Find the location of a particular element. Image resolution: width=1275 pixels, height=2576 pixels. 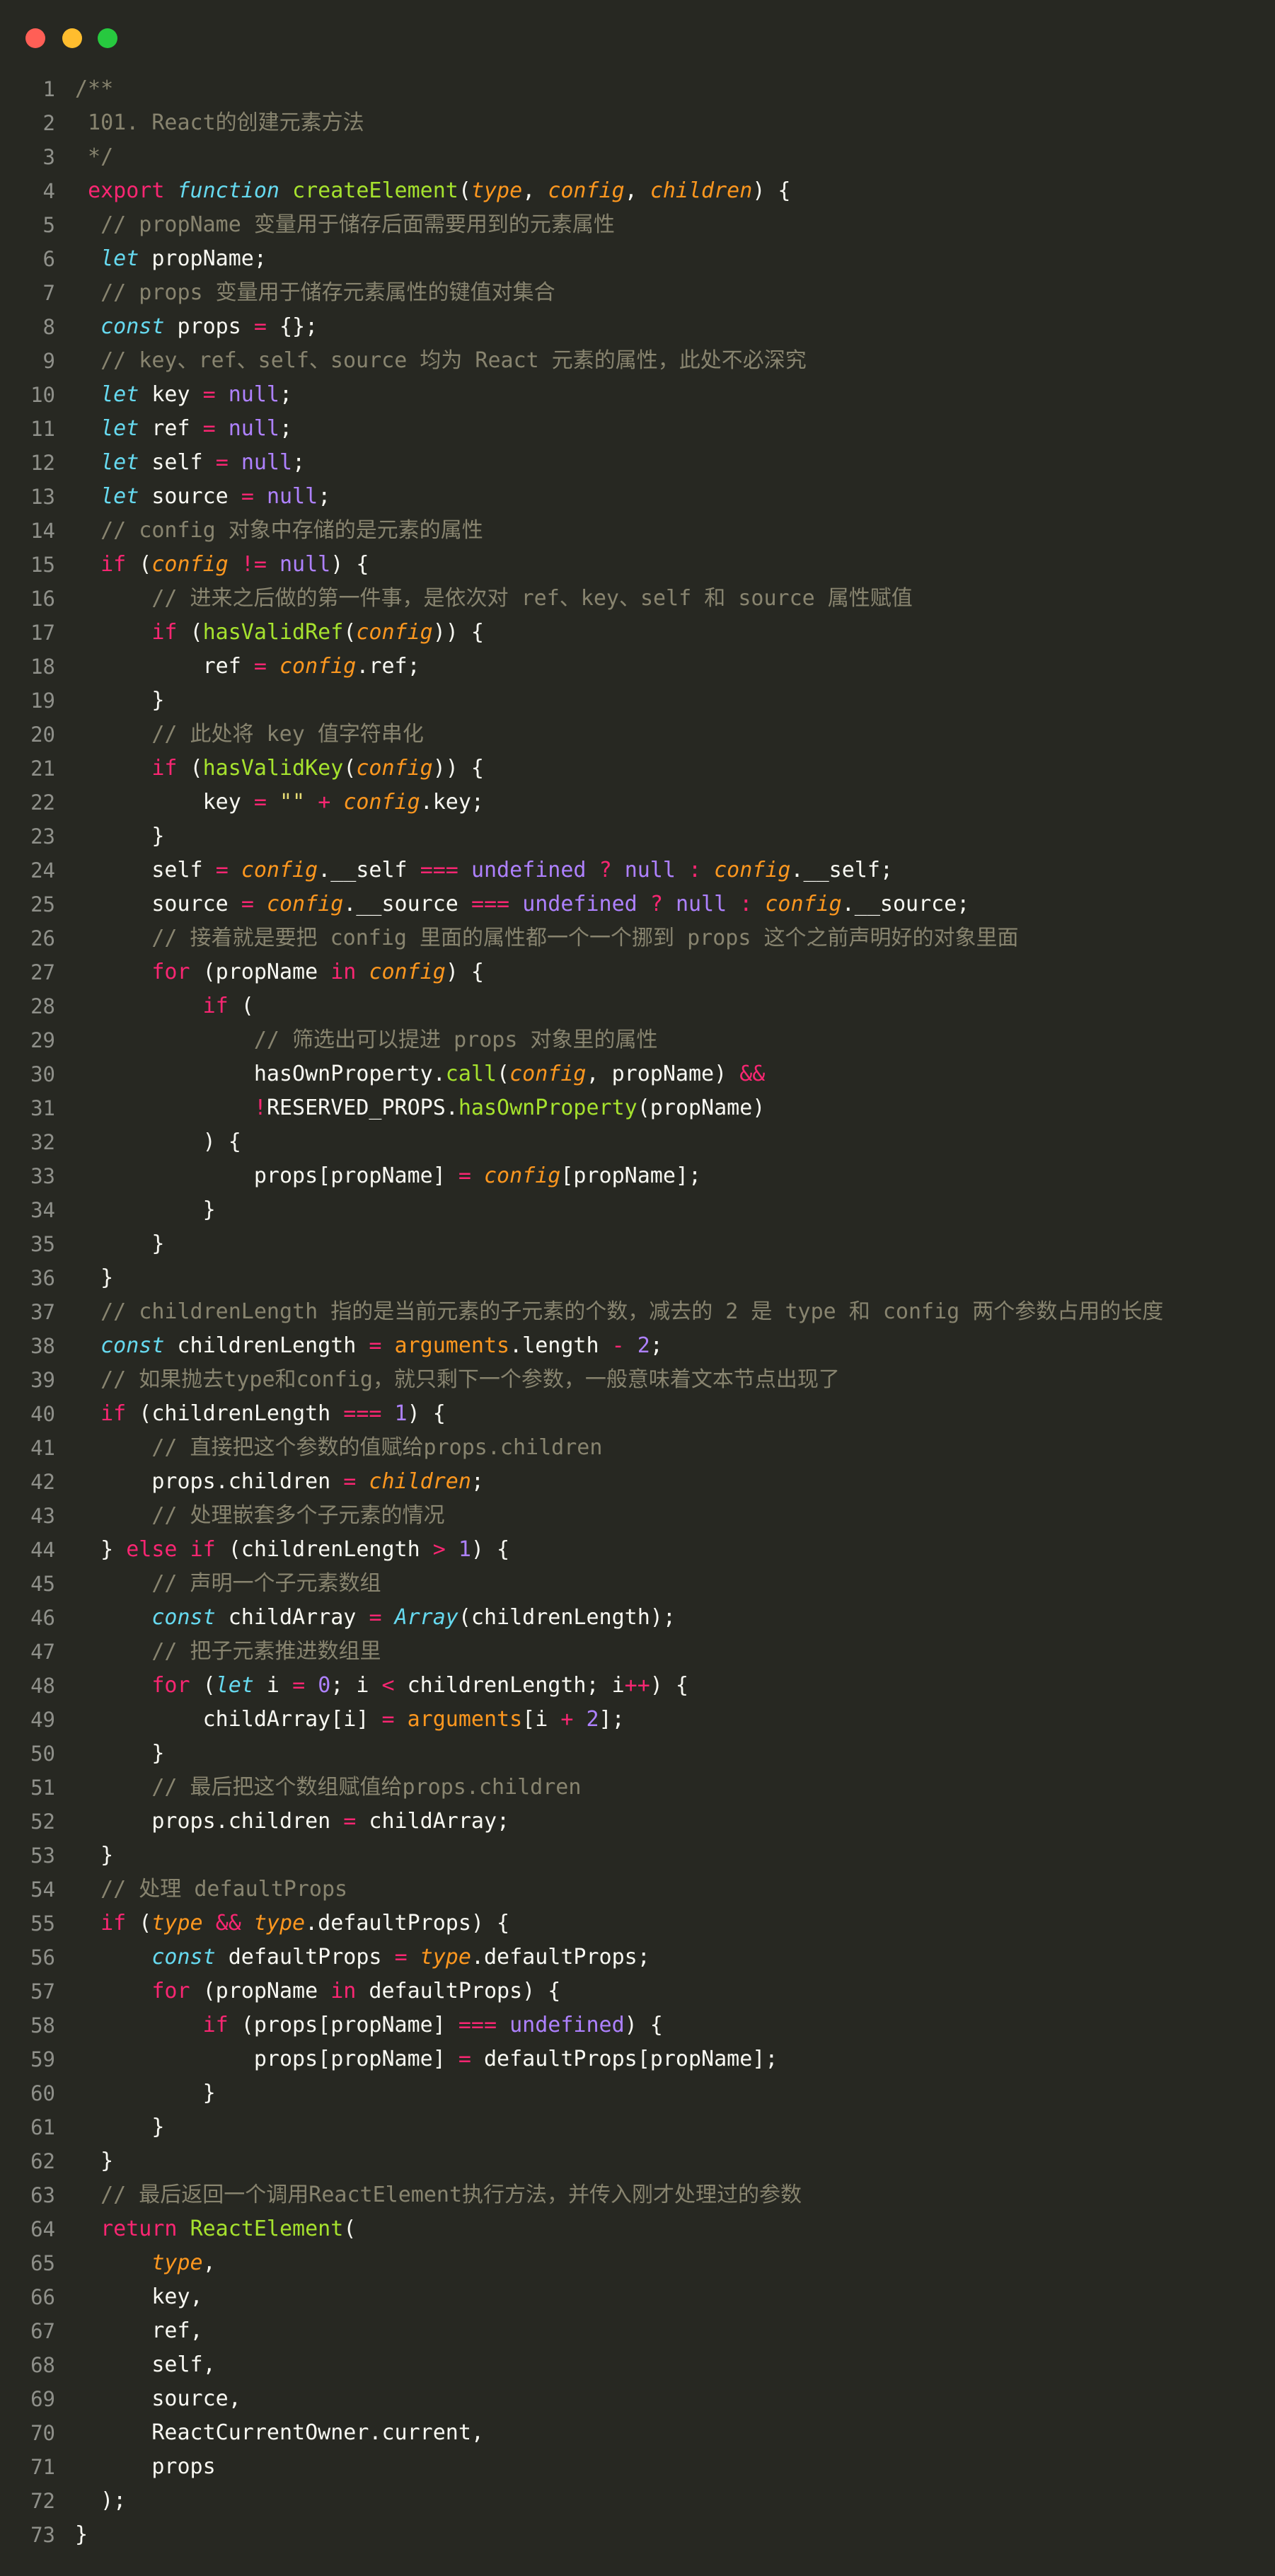

line-source: ref = config.ref; is located at coordinates (247, 667).